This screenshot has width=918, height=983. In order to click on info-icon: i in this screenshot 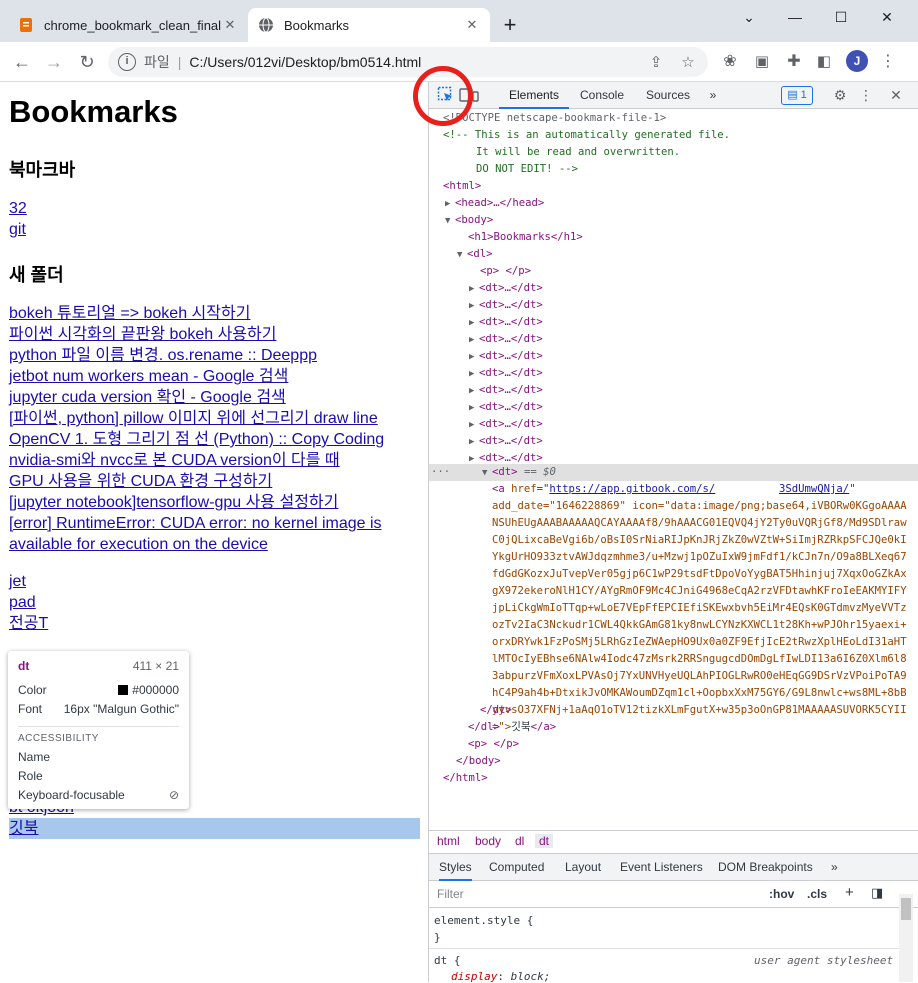, I will do `click(127, 62)`.